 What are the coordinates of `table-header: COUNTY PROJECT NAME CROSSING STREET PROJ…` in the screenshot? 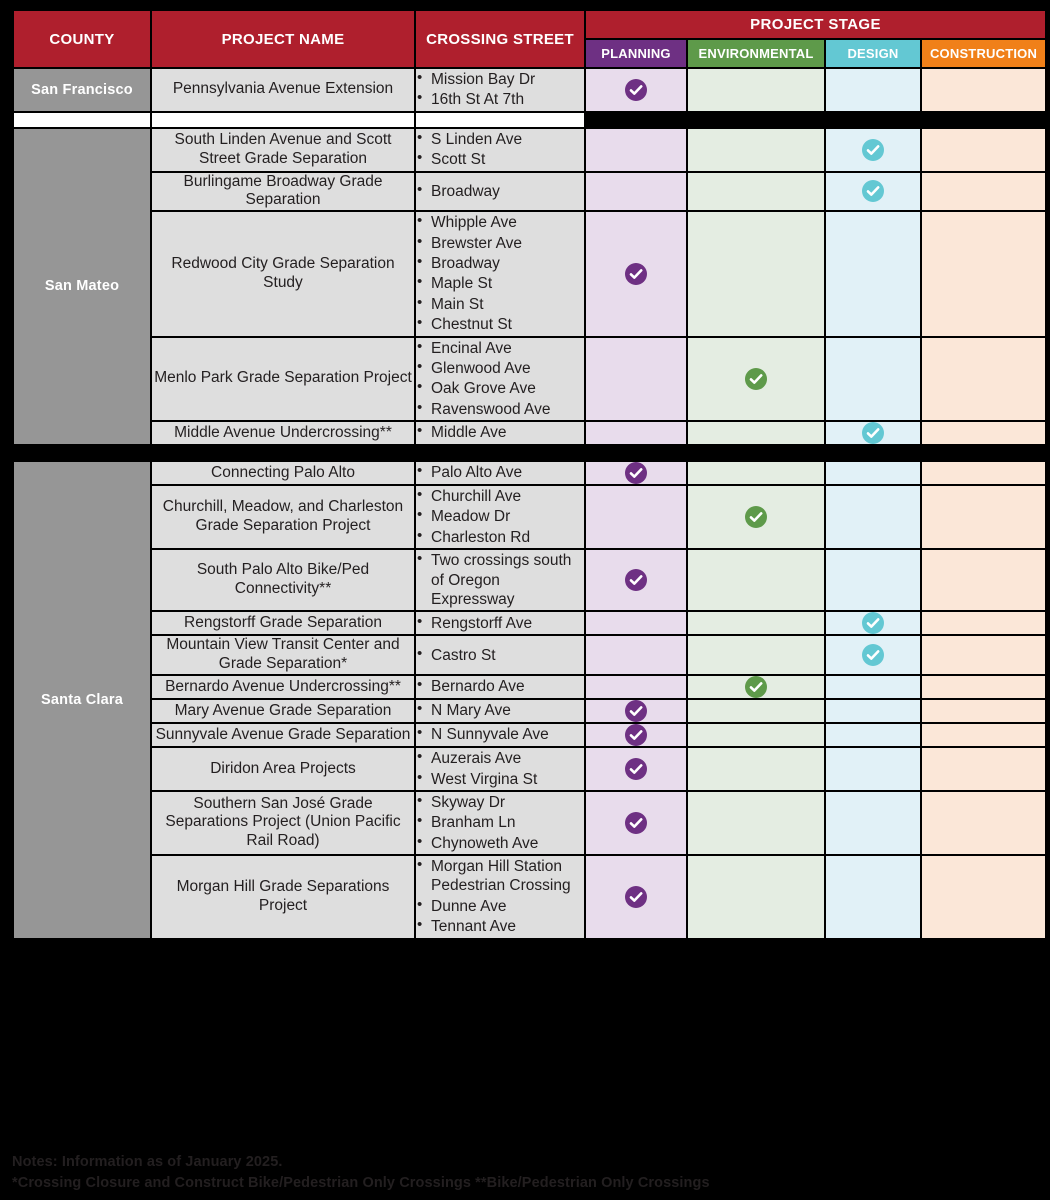 It's located at (530, 39).